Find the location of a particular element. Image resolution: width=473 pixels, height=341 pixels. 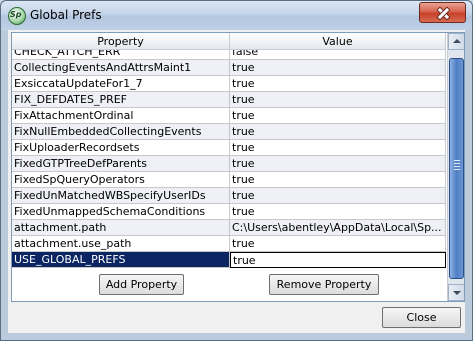

specify-app-icon: Sp is located at coordinates (17, 16).